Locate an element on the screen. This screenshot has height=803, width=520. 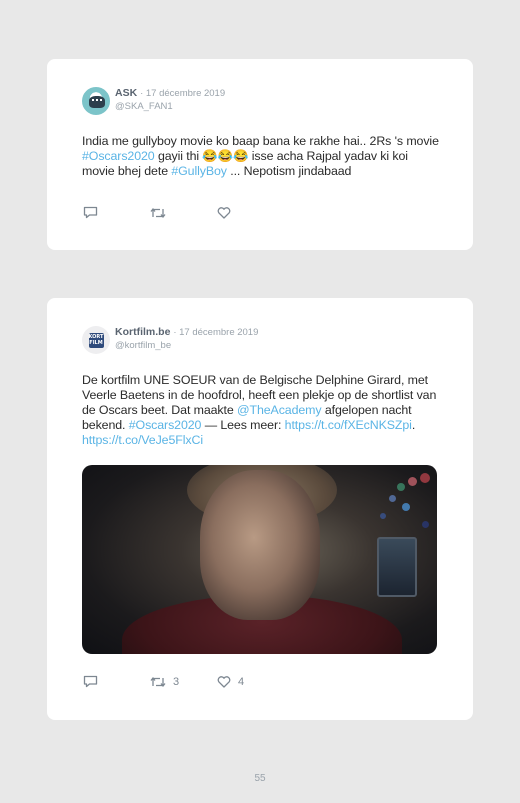
retweet-count: 3 is located at coordinates (176, 681).